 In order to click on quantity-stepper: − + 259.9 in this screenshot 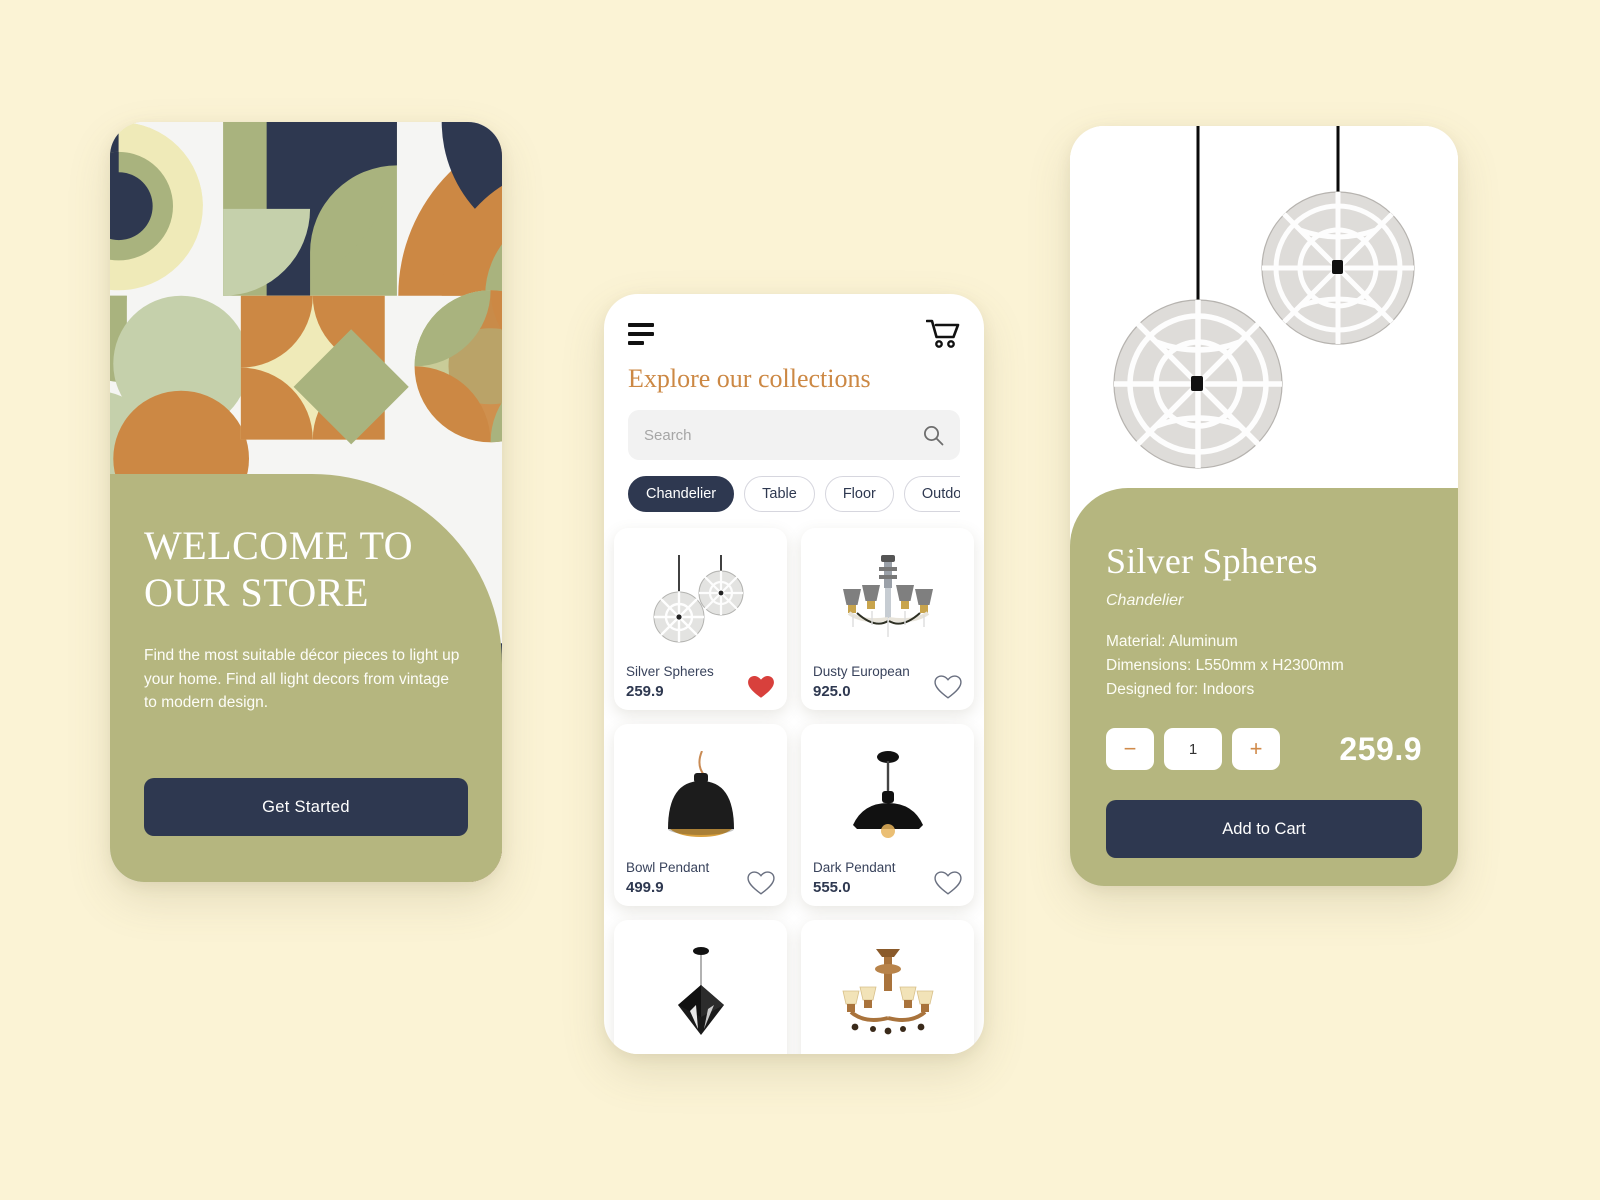, I will do `click(1264, 749)`.